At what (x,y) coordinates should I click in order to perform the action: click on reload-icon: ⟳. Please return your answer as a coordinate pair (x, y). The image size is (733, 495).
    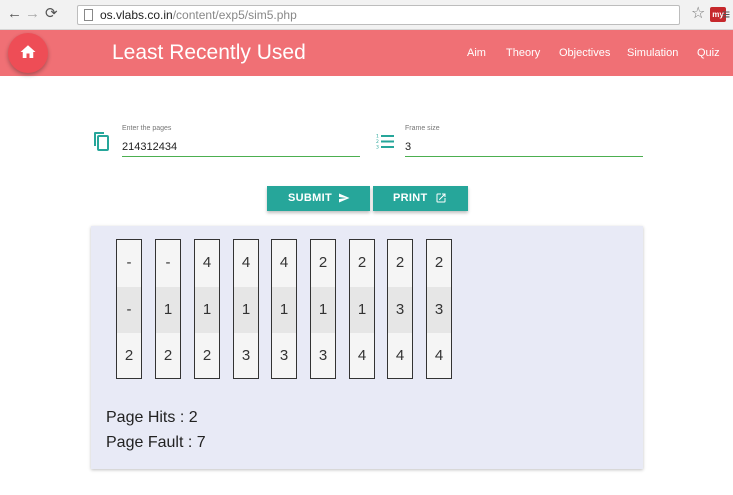
    Looking at the image, I should click on (51, 14).